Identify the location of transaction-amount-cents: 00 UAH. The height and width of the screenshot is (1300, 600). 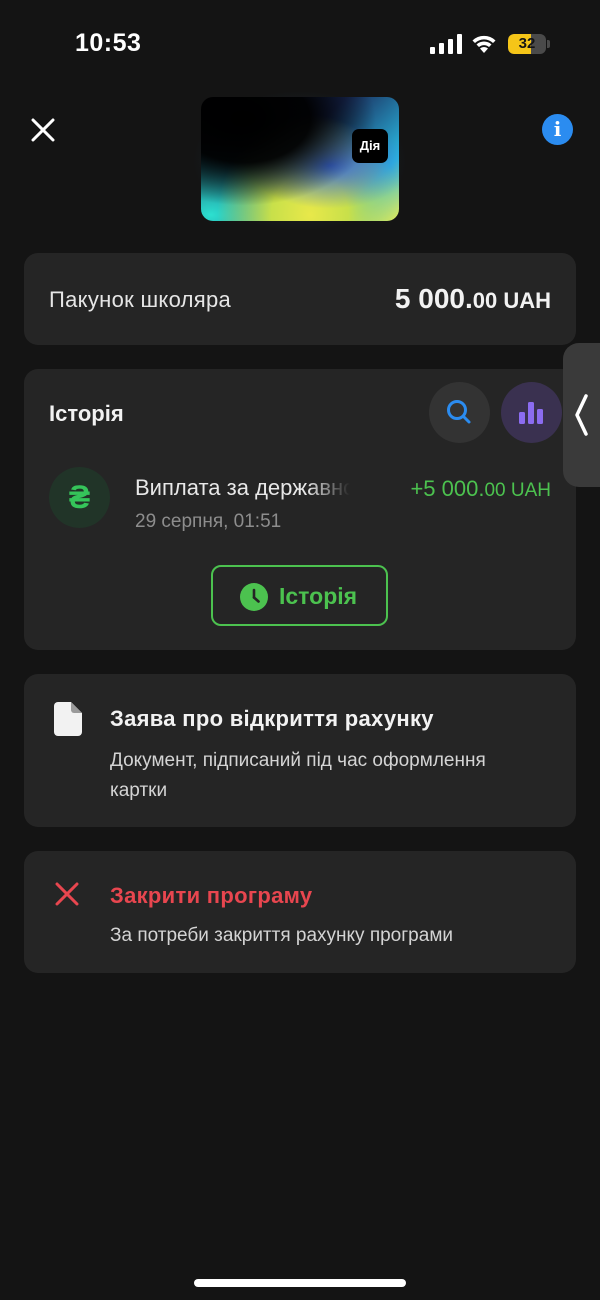
(517, 490).